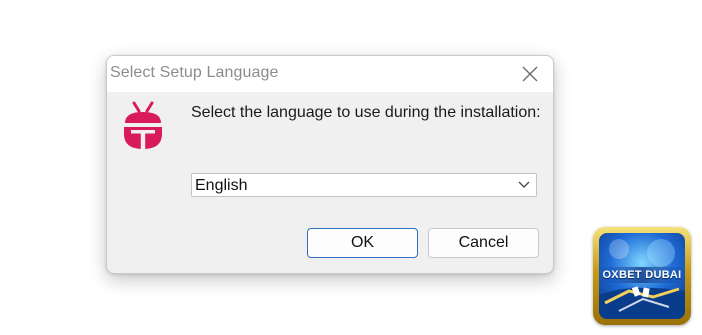 The image size is (702, 335). I want to click on cancel-button: Cancel, so click(483, 243).